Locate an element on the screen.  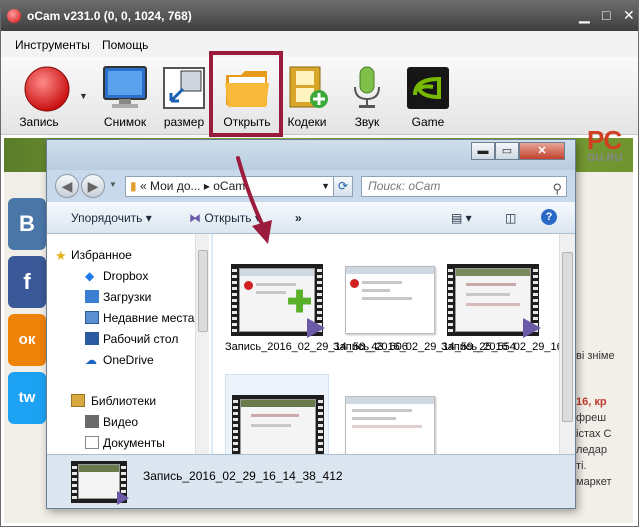
more-commands-button: » is located at coordinates (298, 218).